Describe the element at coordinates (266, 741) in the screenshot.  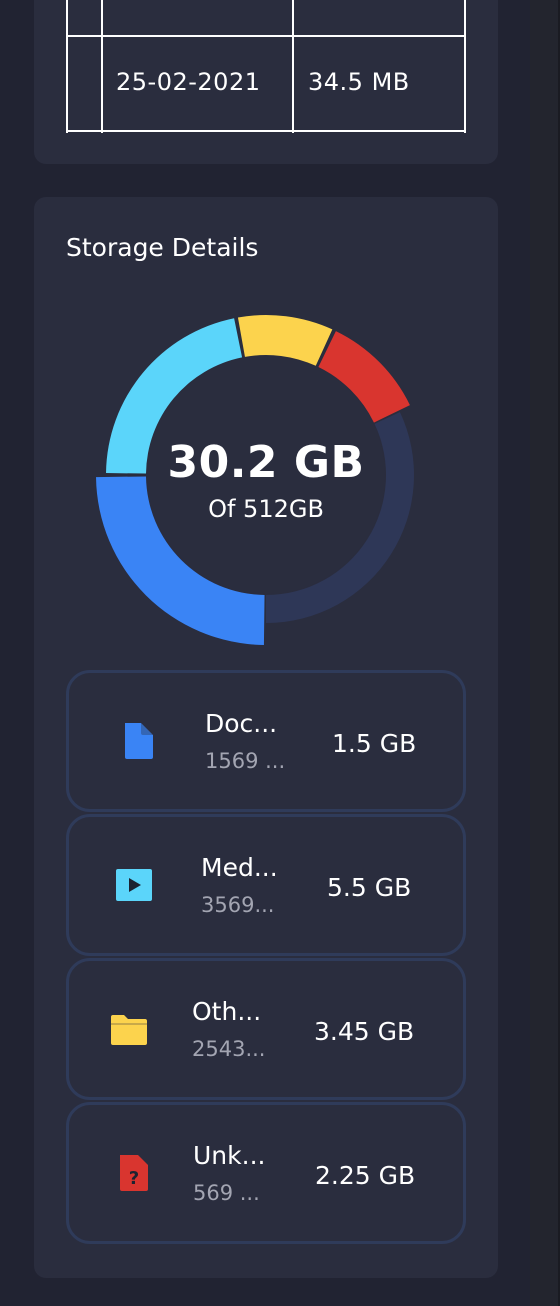
I see `storage-item-documents: Doc... 1569 ... 1.5 GB` at that location.